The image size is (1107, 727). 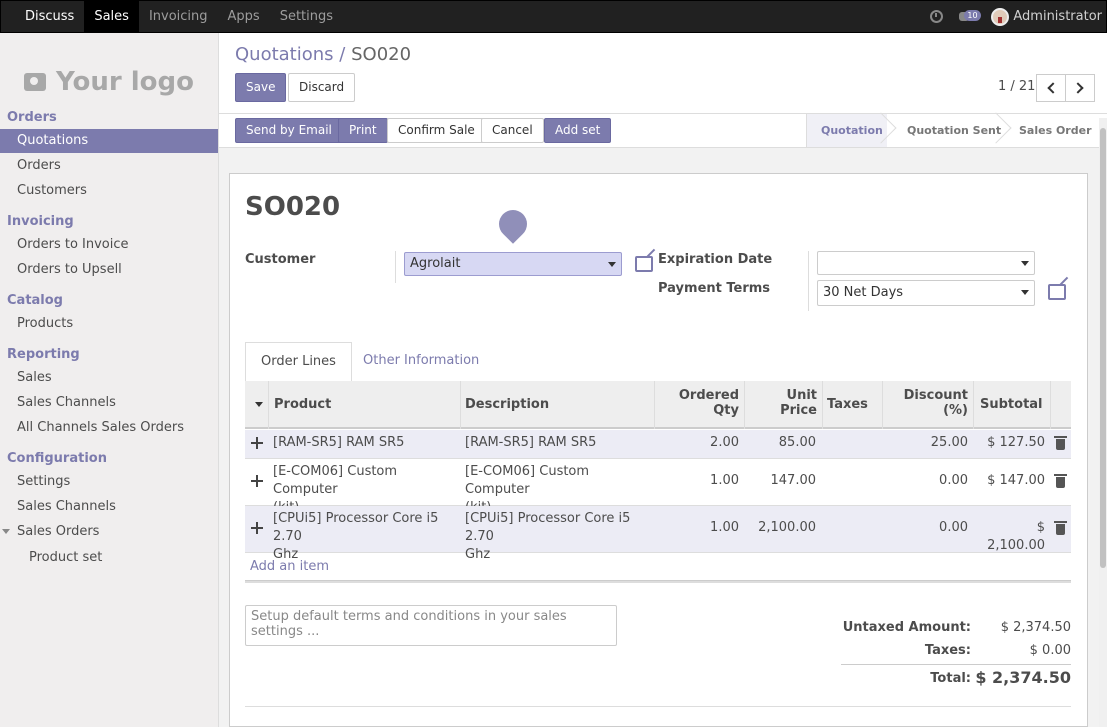 I want to click on breadcrumb: Quotations / SO020, so click(x=323, y=54).